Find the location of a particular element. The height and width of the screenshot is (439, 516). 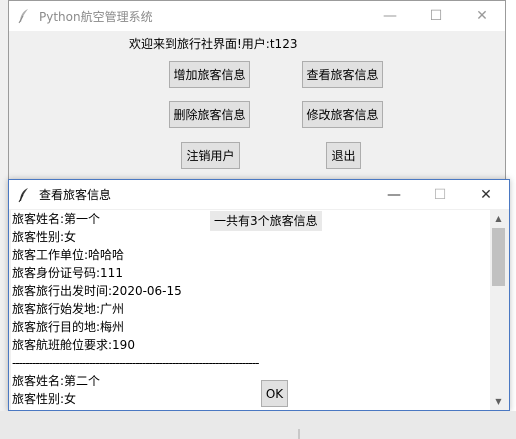

delete-passenger-button: 删除旅客信息 is located at coordinates (209, 114).